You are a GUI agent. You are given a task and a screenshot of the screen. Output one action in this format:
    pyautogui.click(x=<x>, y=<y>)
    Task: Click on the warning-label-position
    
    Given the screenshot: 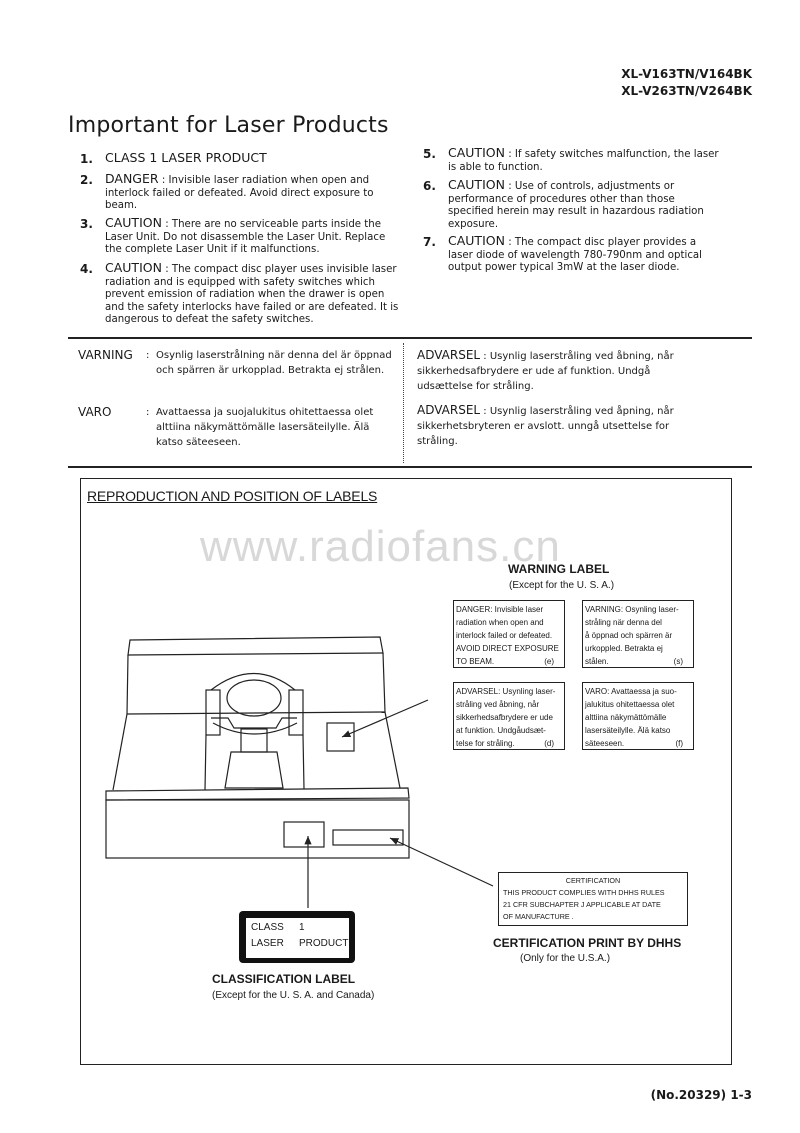 What is the action you would take?
    pyautogui.click(x=340, y=737)
    